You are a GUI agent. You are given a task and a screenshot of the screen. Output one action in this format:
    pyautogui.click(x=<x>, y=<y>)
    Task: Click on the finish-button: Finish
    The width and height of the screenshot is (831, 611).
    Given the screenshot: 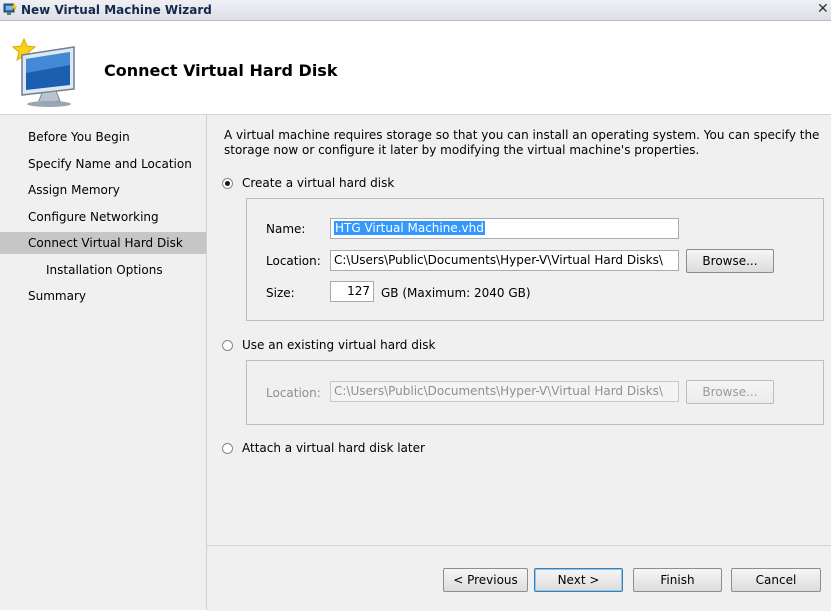 What is the action you would take?
    pyautogui.click(x=677, y=580)
    